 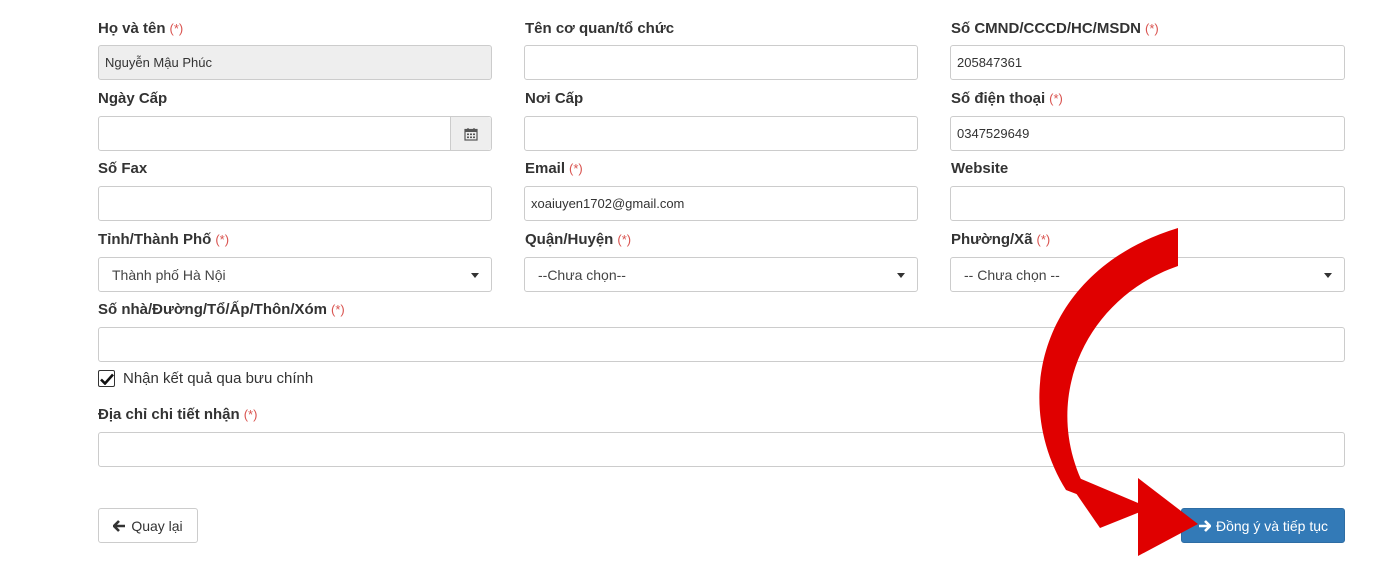 I want to click on issue-place-input, so click(x=721, y=133).